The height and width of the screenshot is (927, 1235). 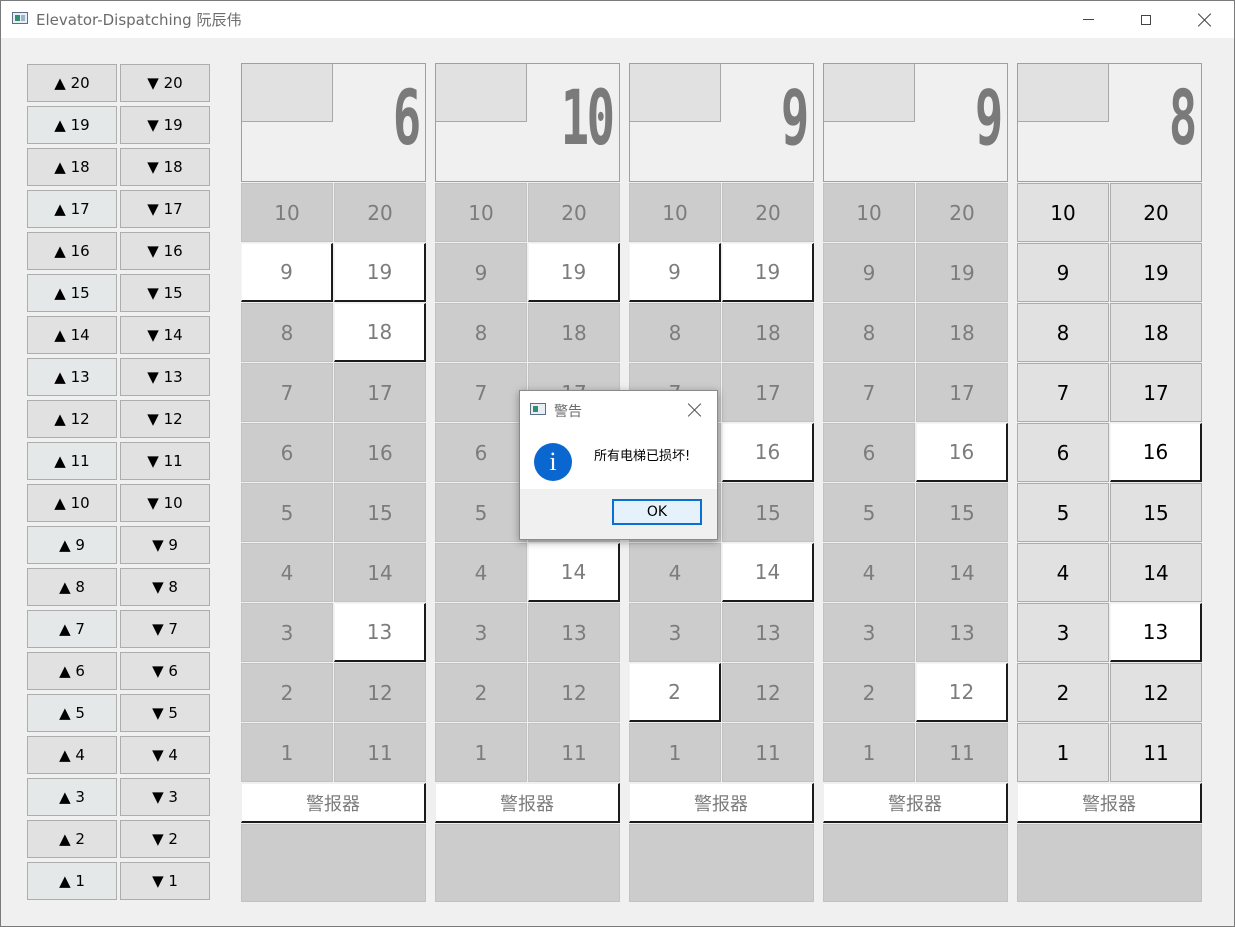 I want to click on call-down-button-17: ▼ 17, so click(x=165, y=209).